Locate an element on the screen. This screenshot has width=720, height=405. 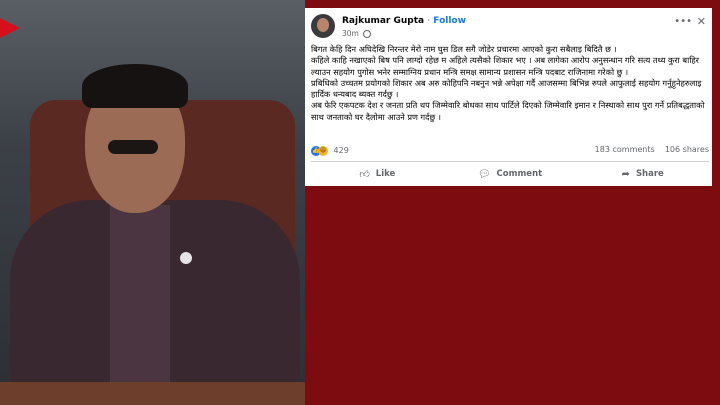
author-name: Rajkumar Gupta is located at coordinates (383, 21).